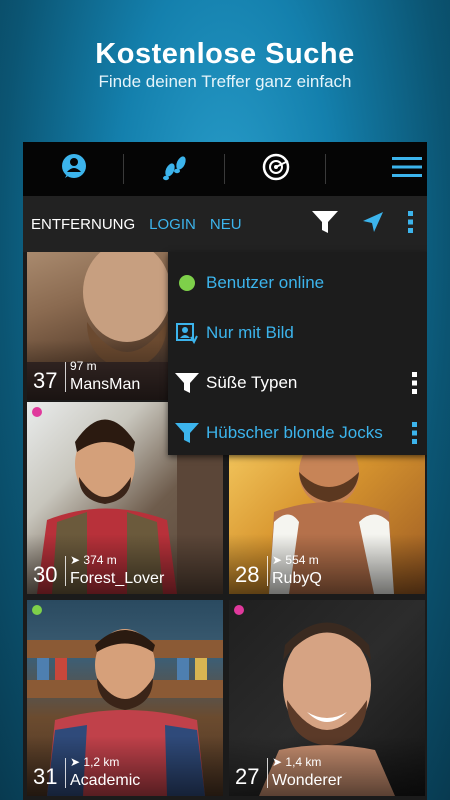 The width and height of the screenshot is (450, 800). What do you see at coordinates (303, 762) in the screenshot?
I see `distance-value: 1,4 km` at bounding box center [303, 762].